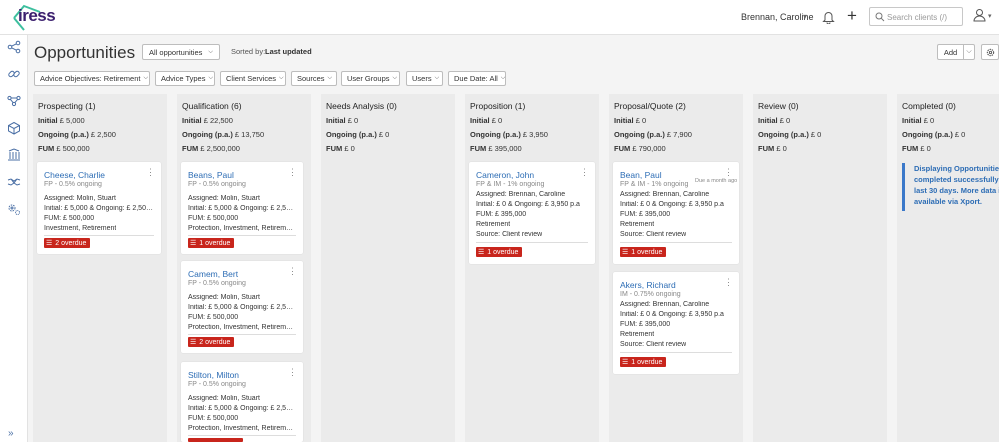 This screenshot has height=442, width=999. I want to click on link-icon, so click(14, 74).